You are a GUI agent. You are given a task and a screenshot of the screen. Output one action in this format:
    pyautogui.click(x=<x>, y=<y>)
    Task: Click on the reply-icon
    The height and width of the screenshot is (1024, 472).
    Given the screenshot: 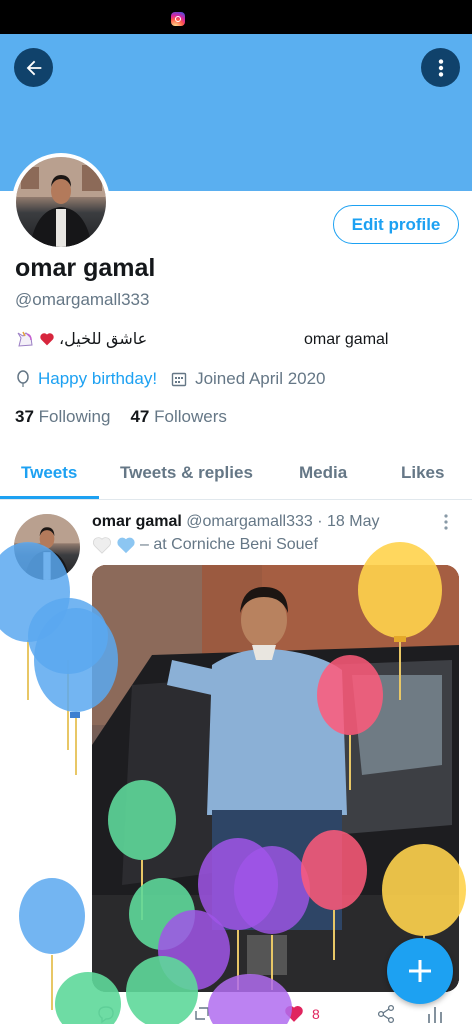 What is the action you would take?
    pyautogui.click(x=106, y=1014)
    